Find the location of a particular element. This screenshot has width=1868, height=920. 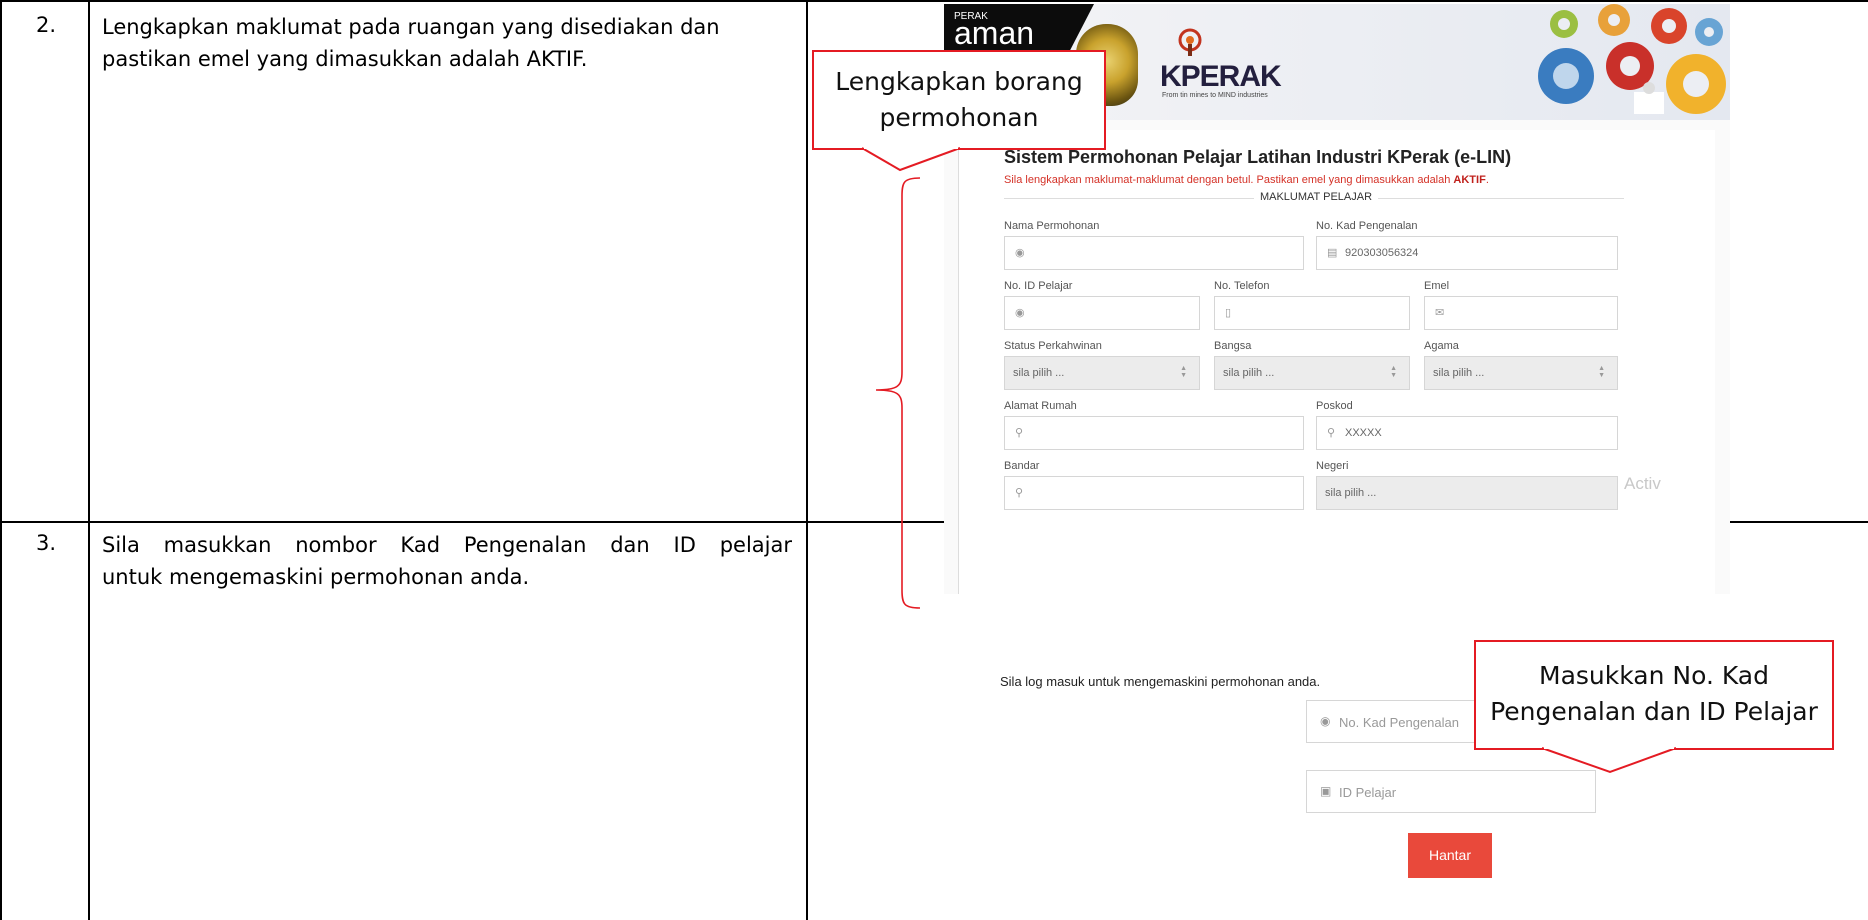

kad-pengenalan-input: ▤ 920303056324 is located at coordinates (1467, 253).